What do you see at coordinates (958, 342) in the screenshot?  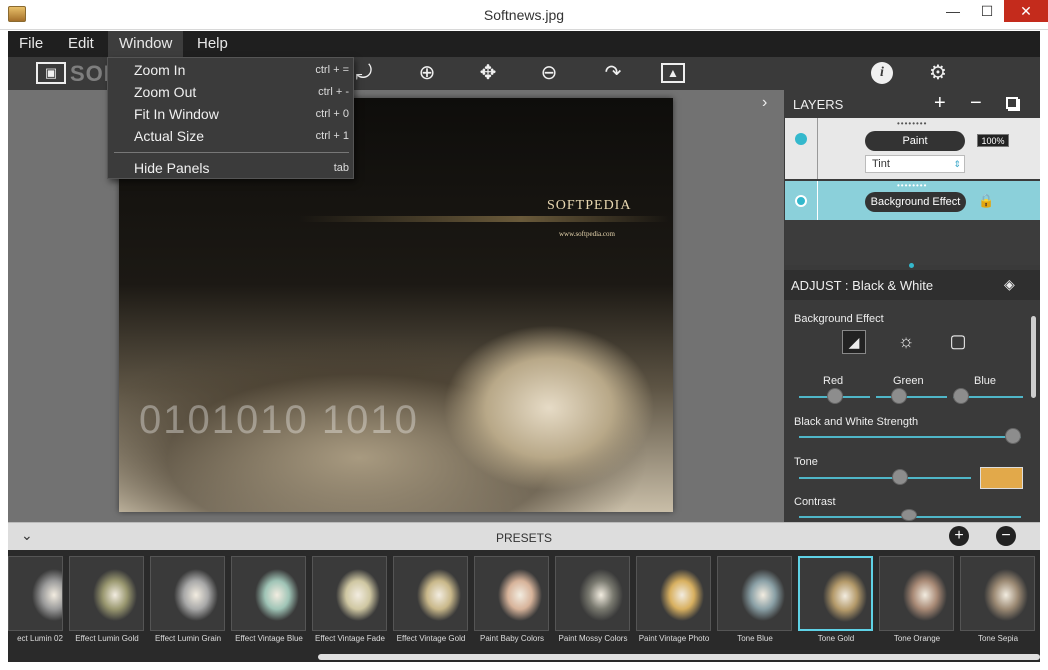 I see `square-mode-icon: ▢` at bounding box center [958, 342].